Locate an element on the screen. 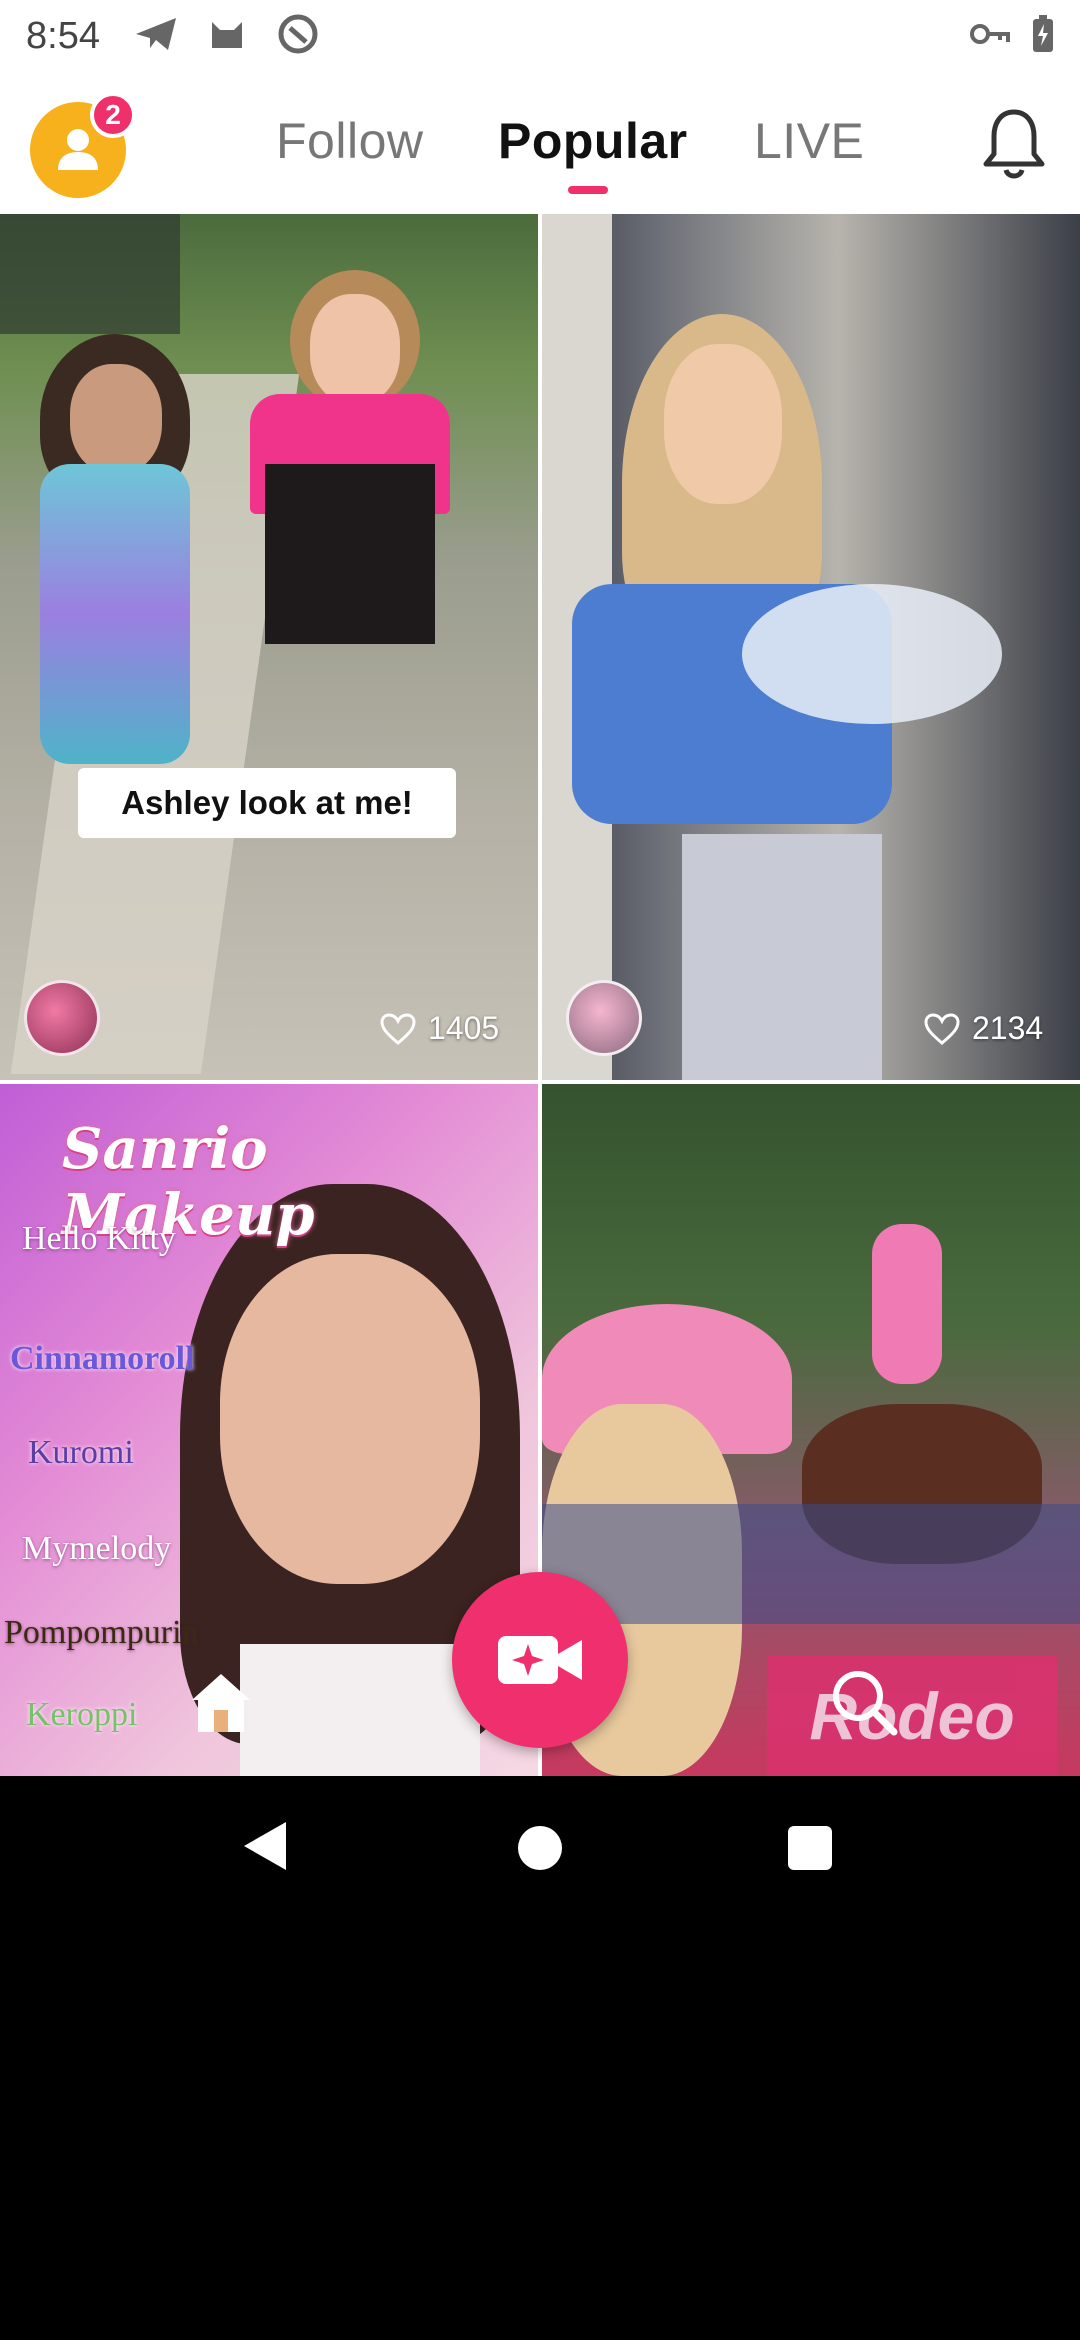 This screenshot has height=2340, width=1080. sanrio-character-label: Mymelody is located at coordinates (97, 1548).